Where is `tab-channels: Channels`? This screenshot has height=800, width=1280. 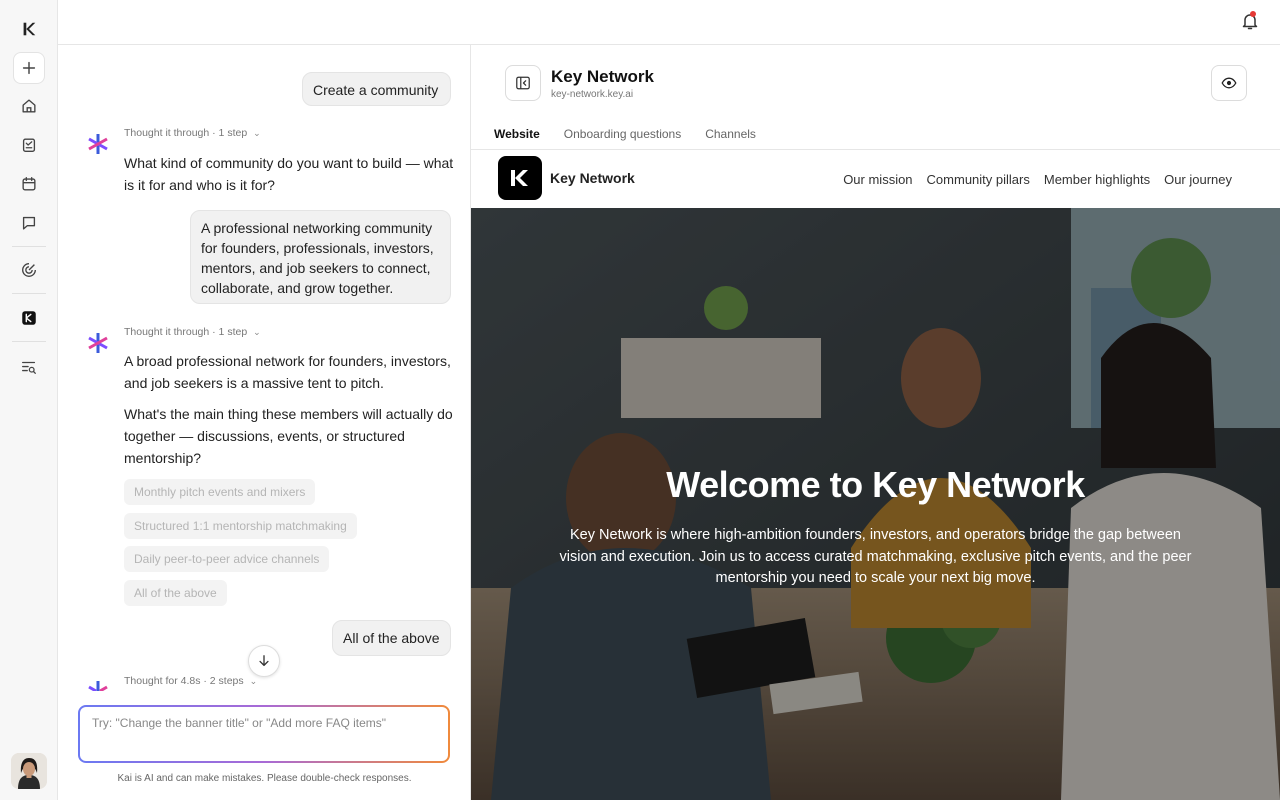 tab-channels: Channels is located at coordinates (730, 136).